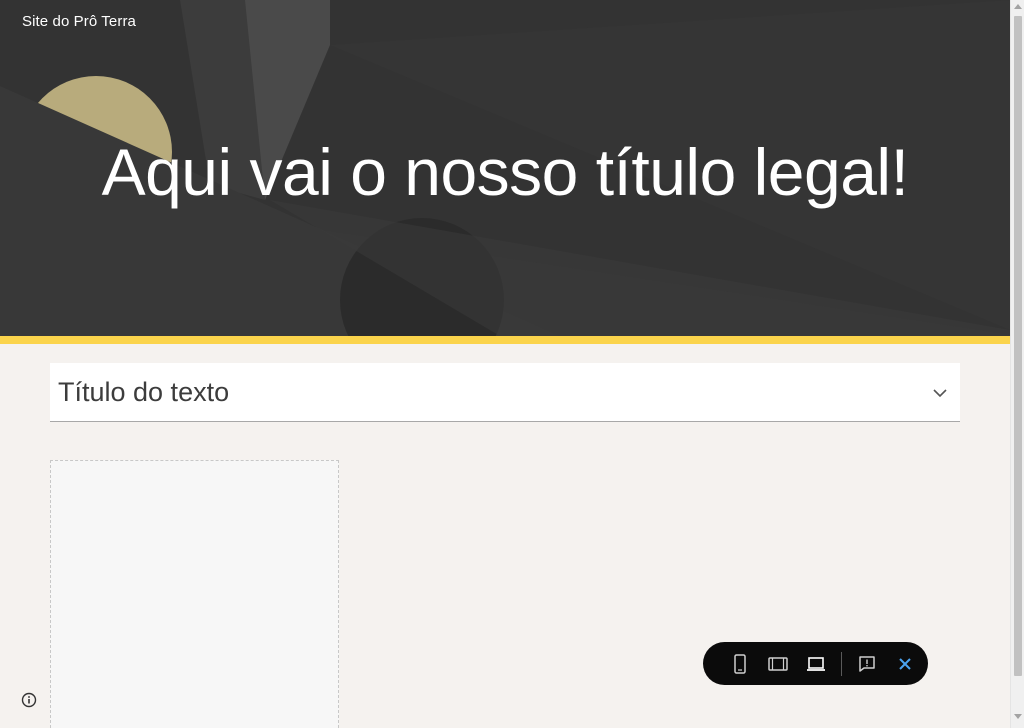 Image resolution: width=1024 pixels, height=728 pixels. I want to click on feedback-icon, so click(867, 663).